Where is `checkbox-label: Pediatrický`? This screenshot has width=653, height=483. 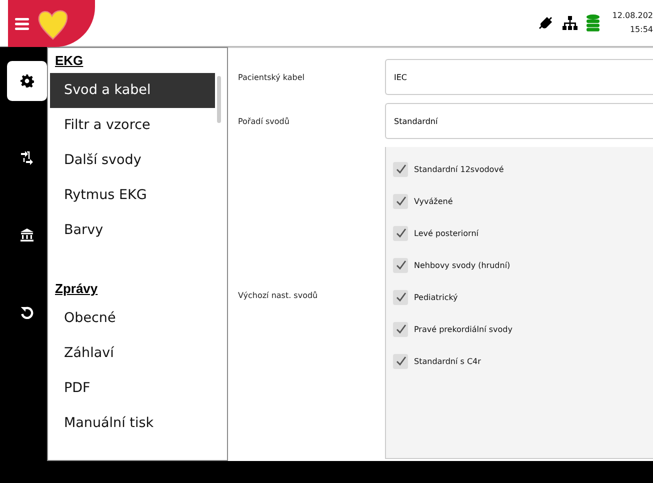
checkbox-label: Pediatrický is located at coordinates (436, 297).